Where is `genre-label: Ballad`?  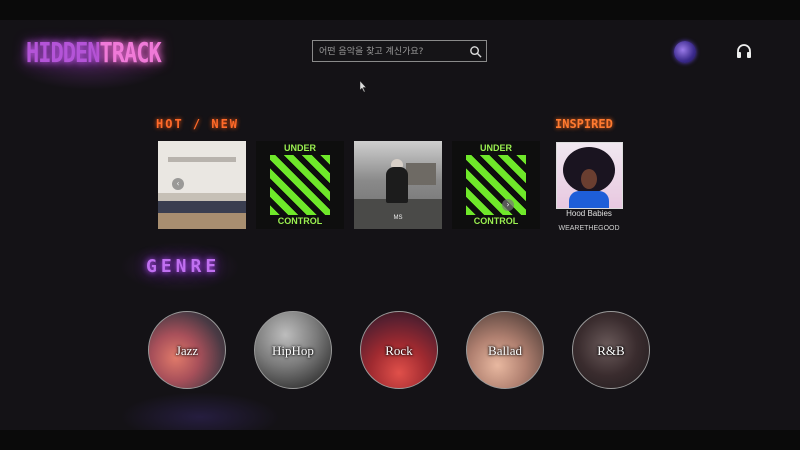 genre-label: Ballad is located at coordinates (505, 350).